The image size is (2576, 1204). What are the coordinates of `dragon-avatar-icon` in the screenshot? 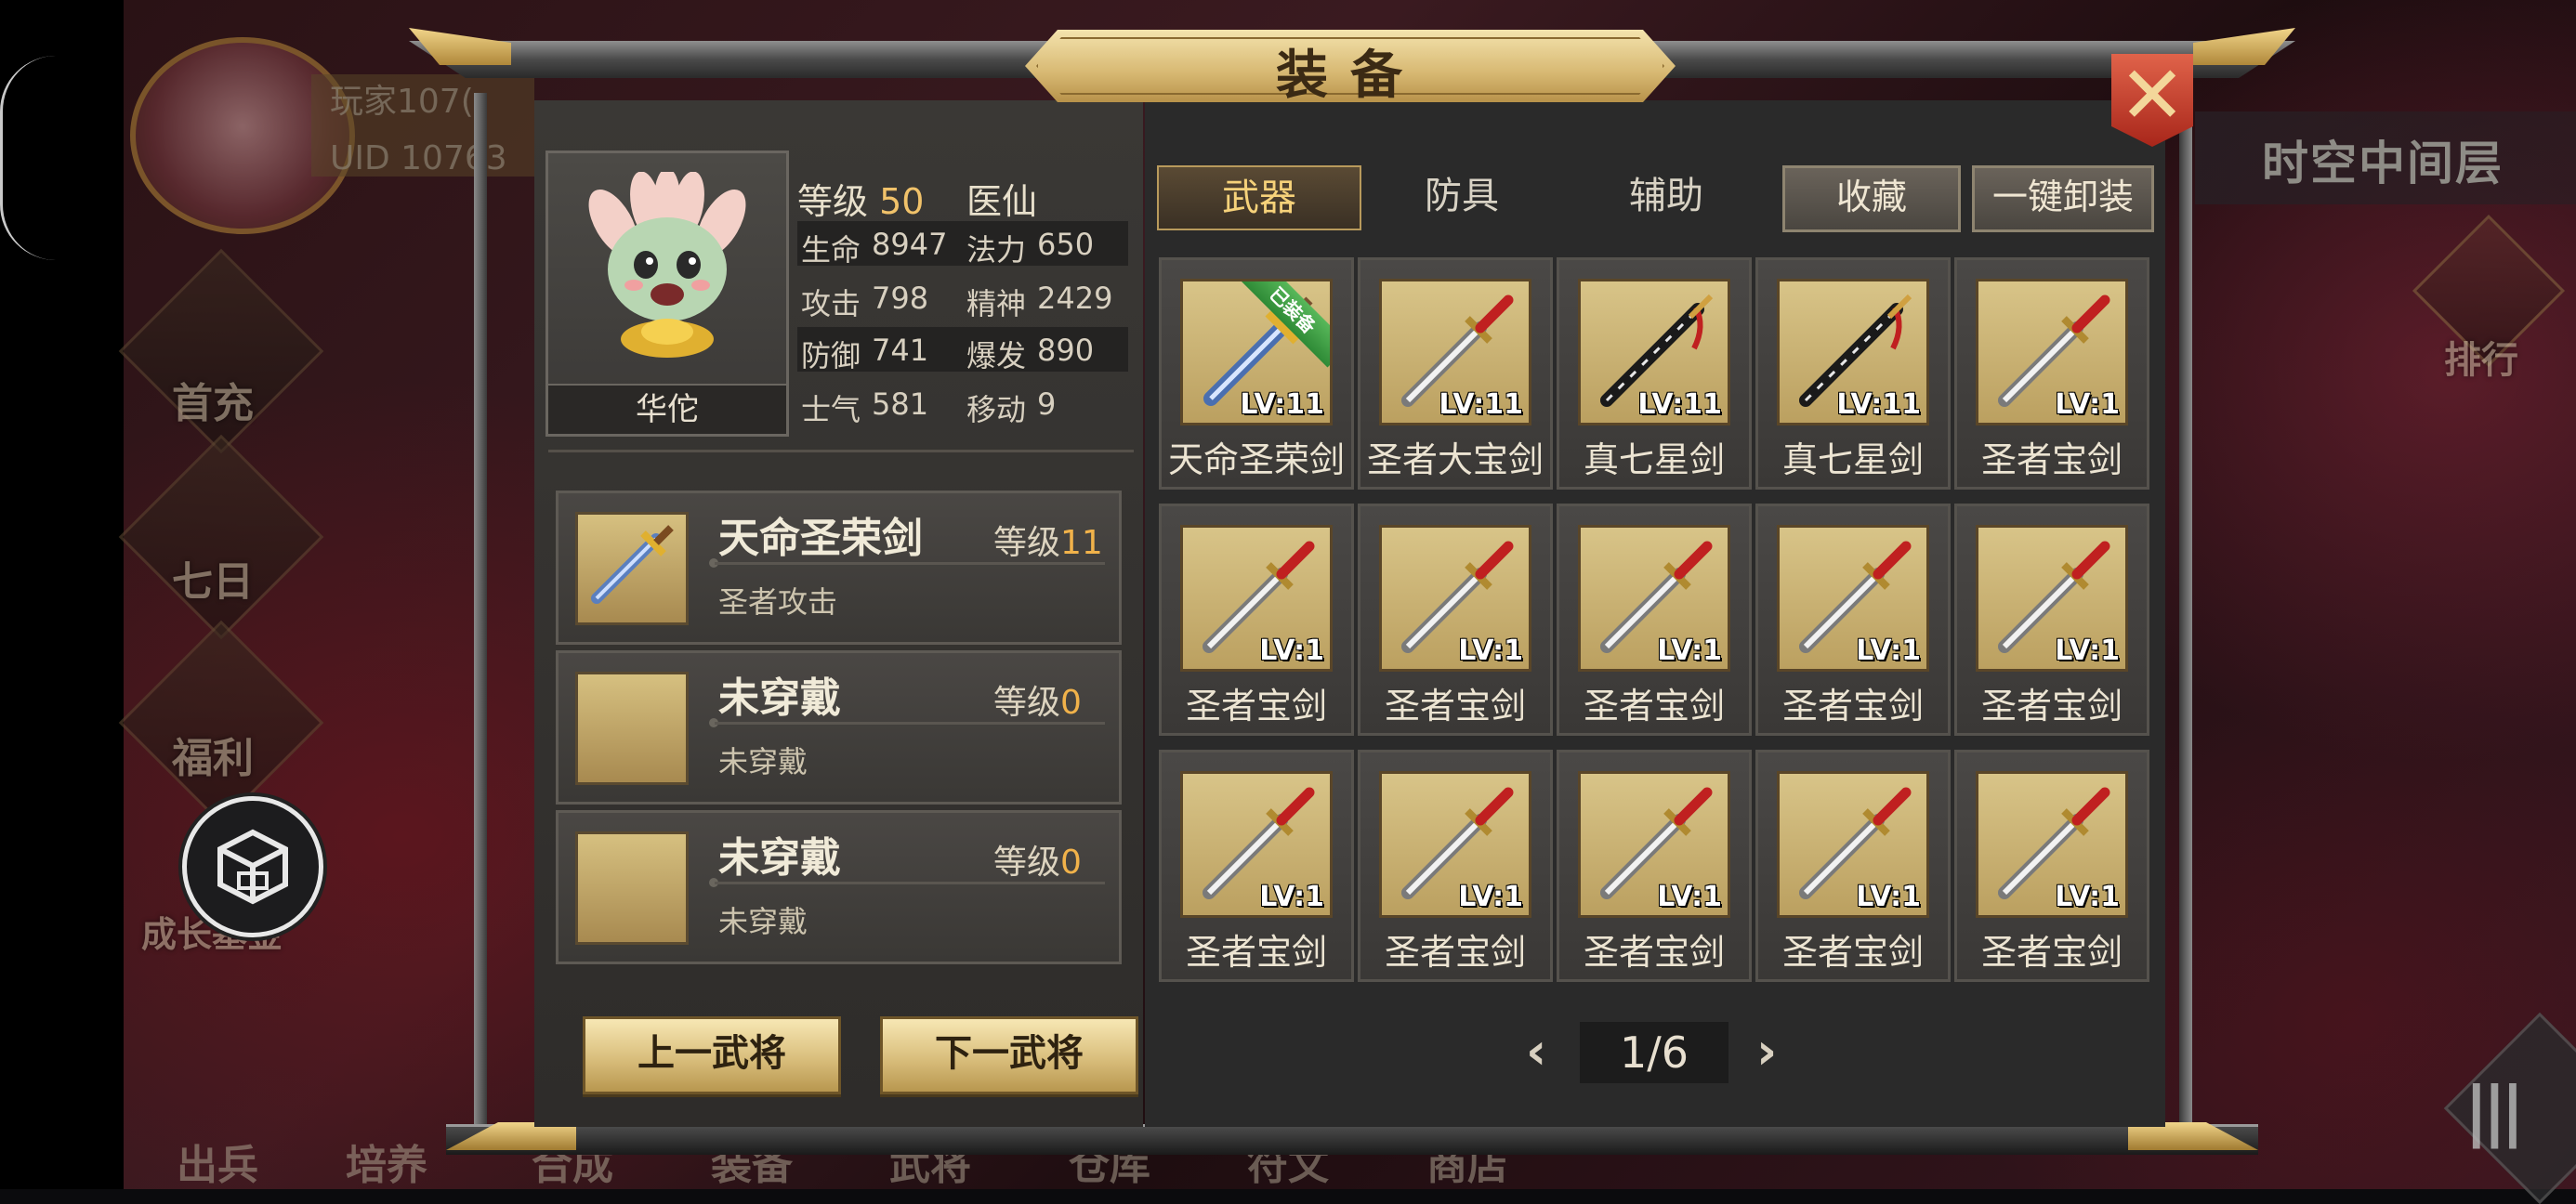 It's located at (667, 265).